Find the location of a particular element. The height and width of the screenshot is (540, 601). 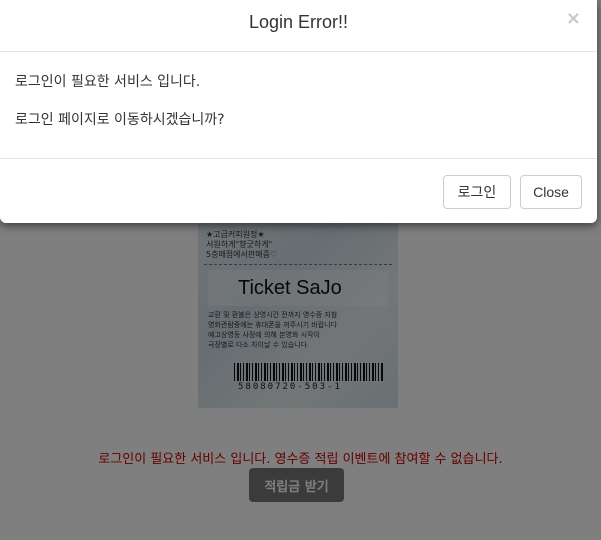

modal-header: Login Error!! × is located at coordinates (298, 26).